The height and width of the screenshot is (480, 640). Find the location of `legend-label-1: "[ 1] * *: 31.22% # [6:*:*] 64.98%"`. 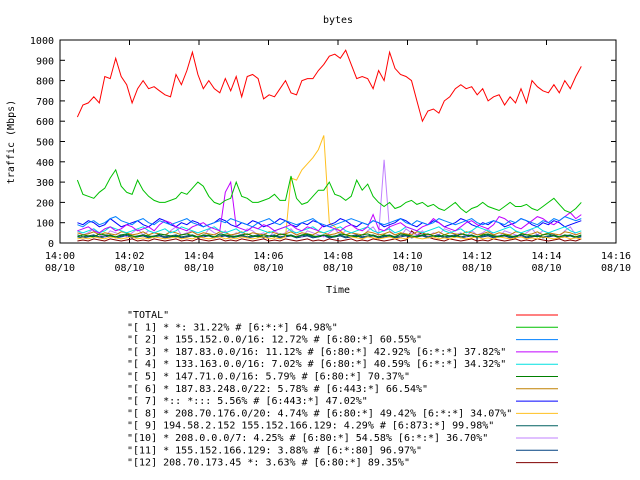

legend-label-1: "[ 1] * *: 31.22% # [6:*:*] 64.98%" is located at coordinates (232, 327).